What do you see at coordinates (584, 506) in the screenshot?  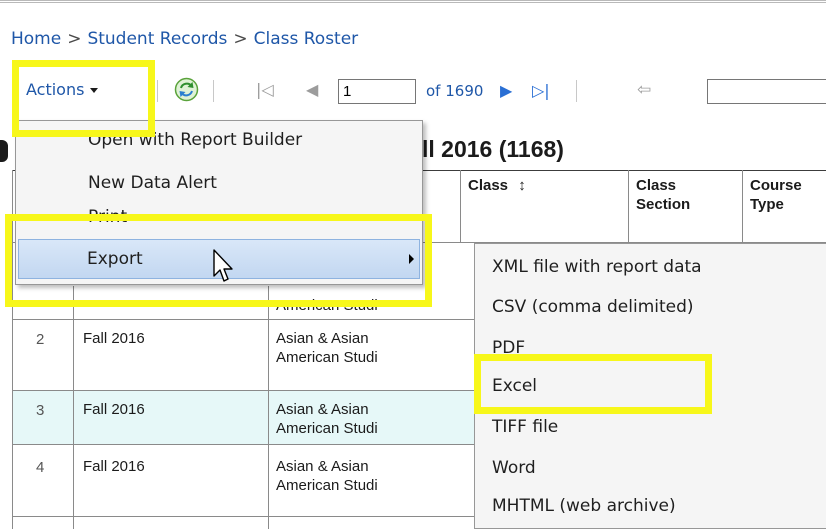 I see `export-mhtml: MHTML (web archive)` at bounding box center [584, 506].